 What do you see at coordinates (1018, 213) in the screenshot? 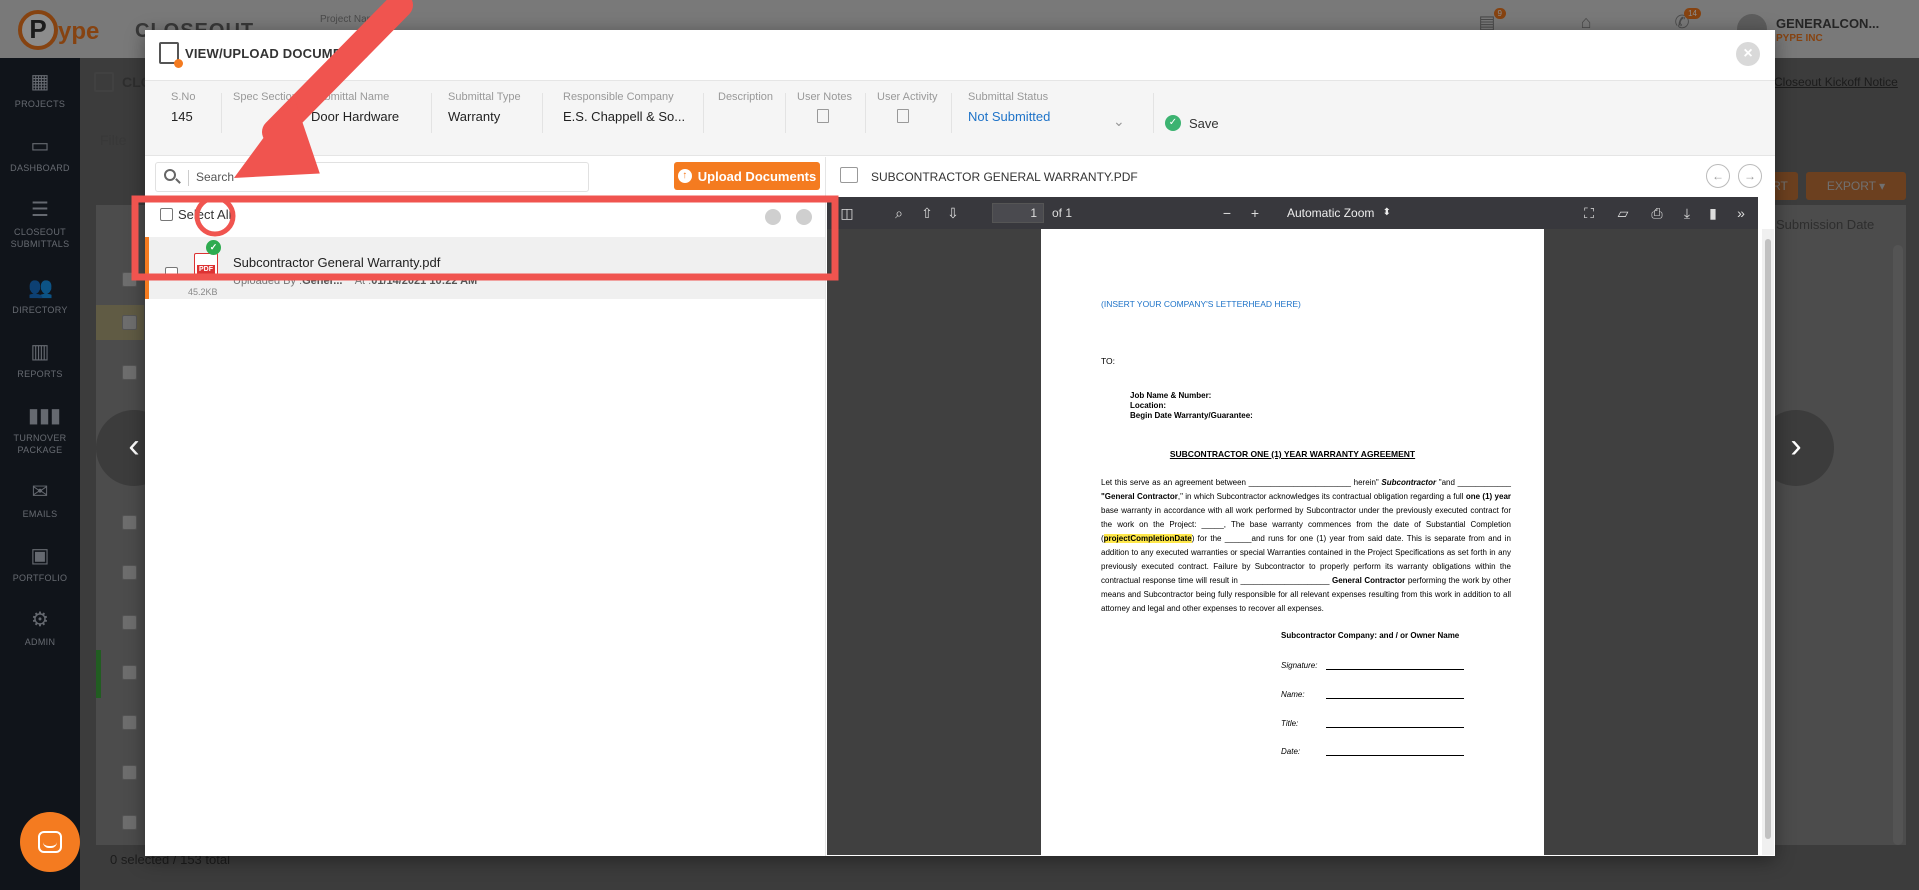
I see `page-number-input: 1` at bounding box center [1018, 213].